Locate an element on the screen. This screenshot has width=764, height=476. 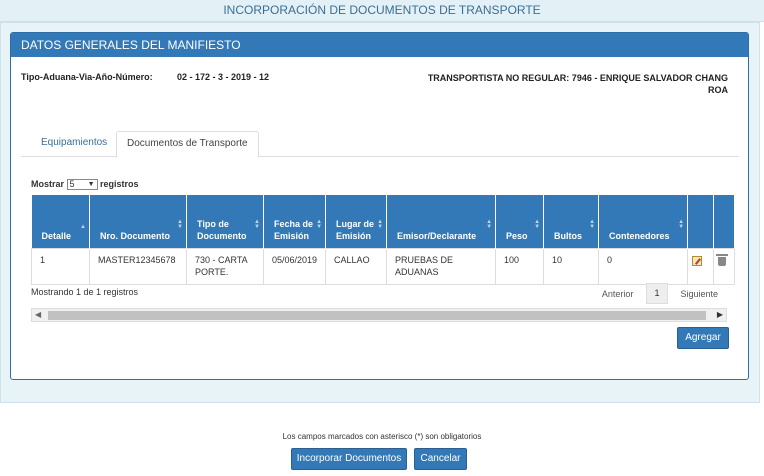
col-delete is located at coordinates (724, 221).